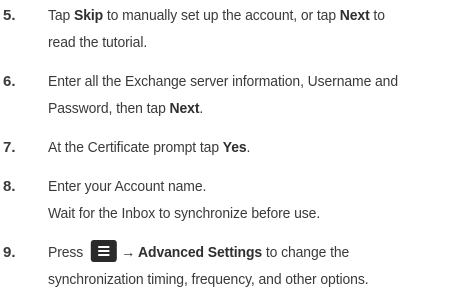  Describe the element at coordinates (61, 15) in the screenshot. I see `text: Tap` at that location.